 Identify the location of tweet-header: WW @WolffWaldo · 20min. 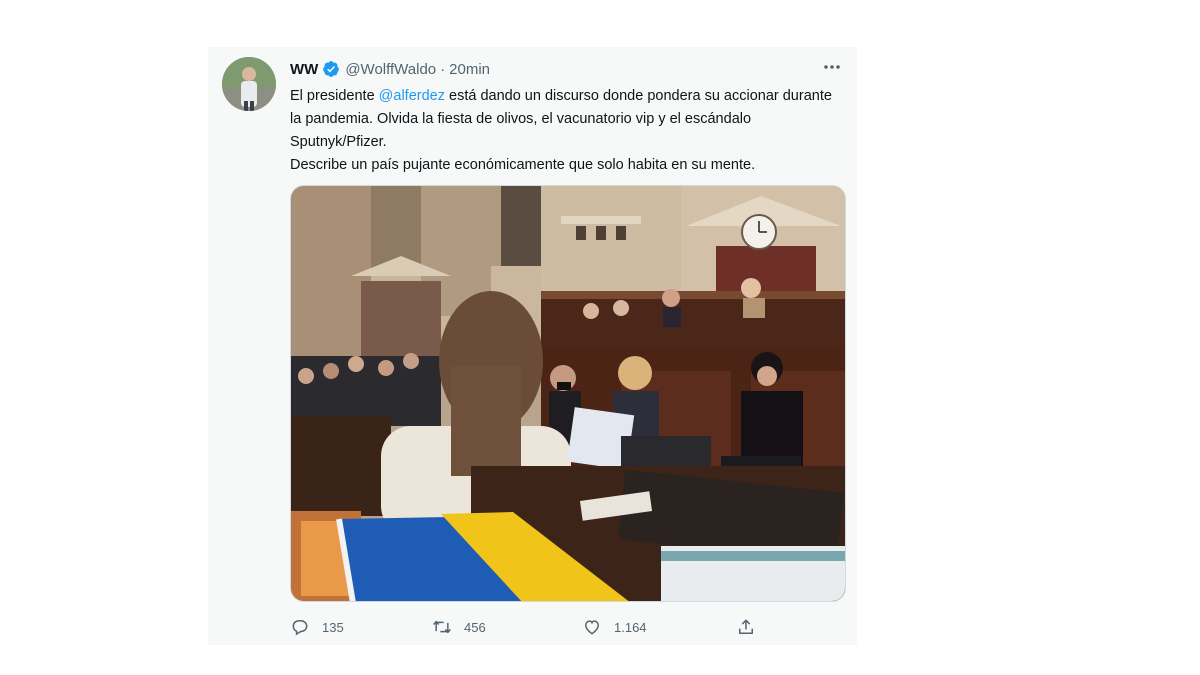
(390, 69).